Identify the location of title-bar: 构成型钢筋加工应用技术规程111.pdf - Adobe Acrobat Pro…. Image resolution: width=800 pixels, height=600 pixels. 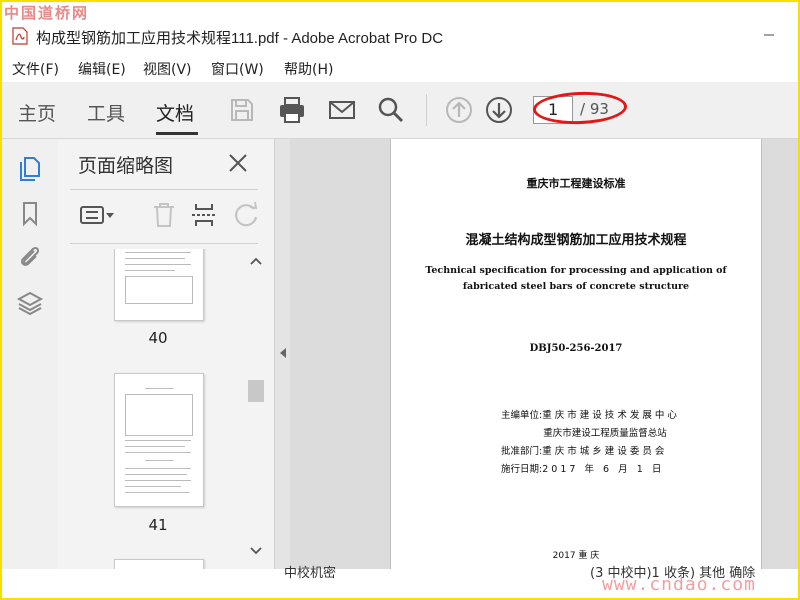
(400, 37).